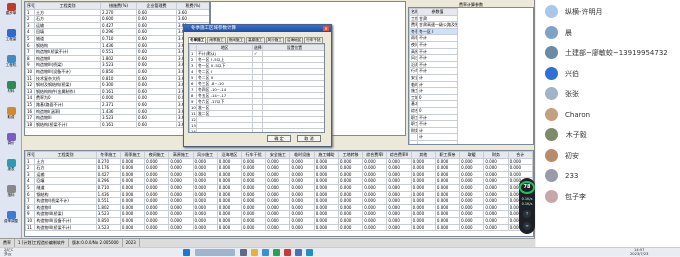 Image resolution: width=680 pixels, height=257 pixels. I want to click on table-row: 工程所在地甘肃, so click(471, 18).